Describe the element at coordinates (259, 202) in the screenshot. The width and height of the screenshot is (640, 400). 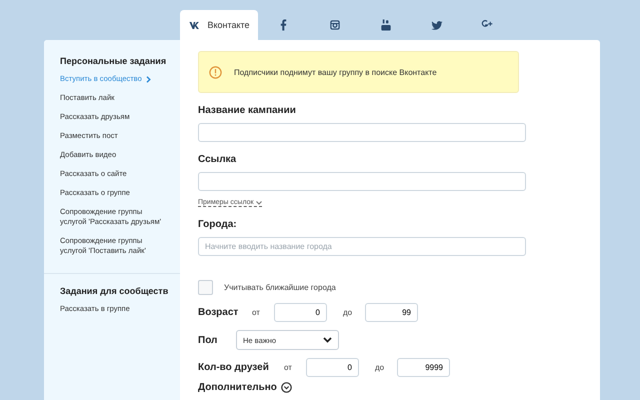
I see `caret-icon` at that location.